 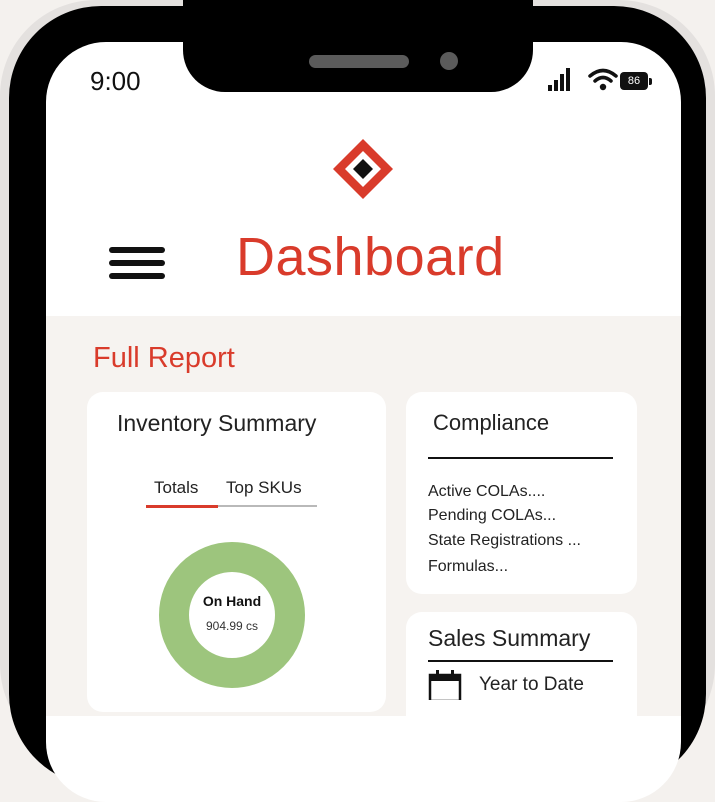 What do you see at coordinates (634, 81) in the screenshot?
I see `battery-icon: 86` at bounding box center [634, 81].